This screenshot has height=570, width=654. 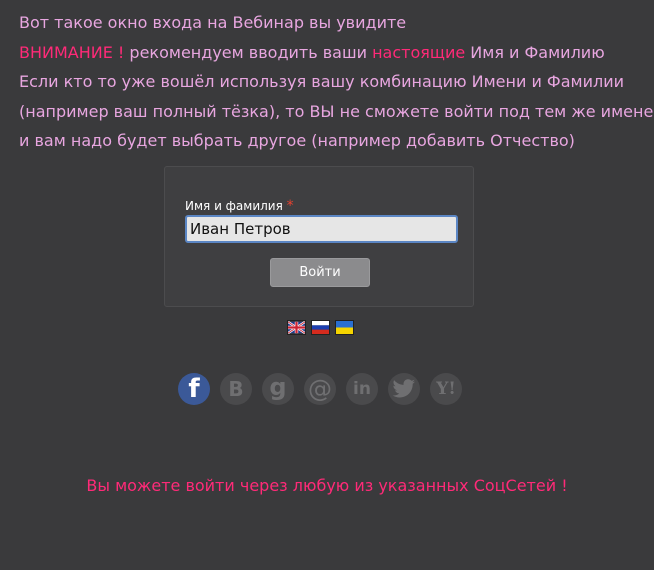 I want to click on mailru-icon: @, so click(x=320, y=389).